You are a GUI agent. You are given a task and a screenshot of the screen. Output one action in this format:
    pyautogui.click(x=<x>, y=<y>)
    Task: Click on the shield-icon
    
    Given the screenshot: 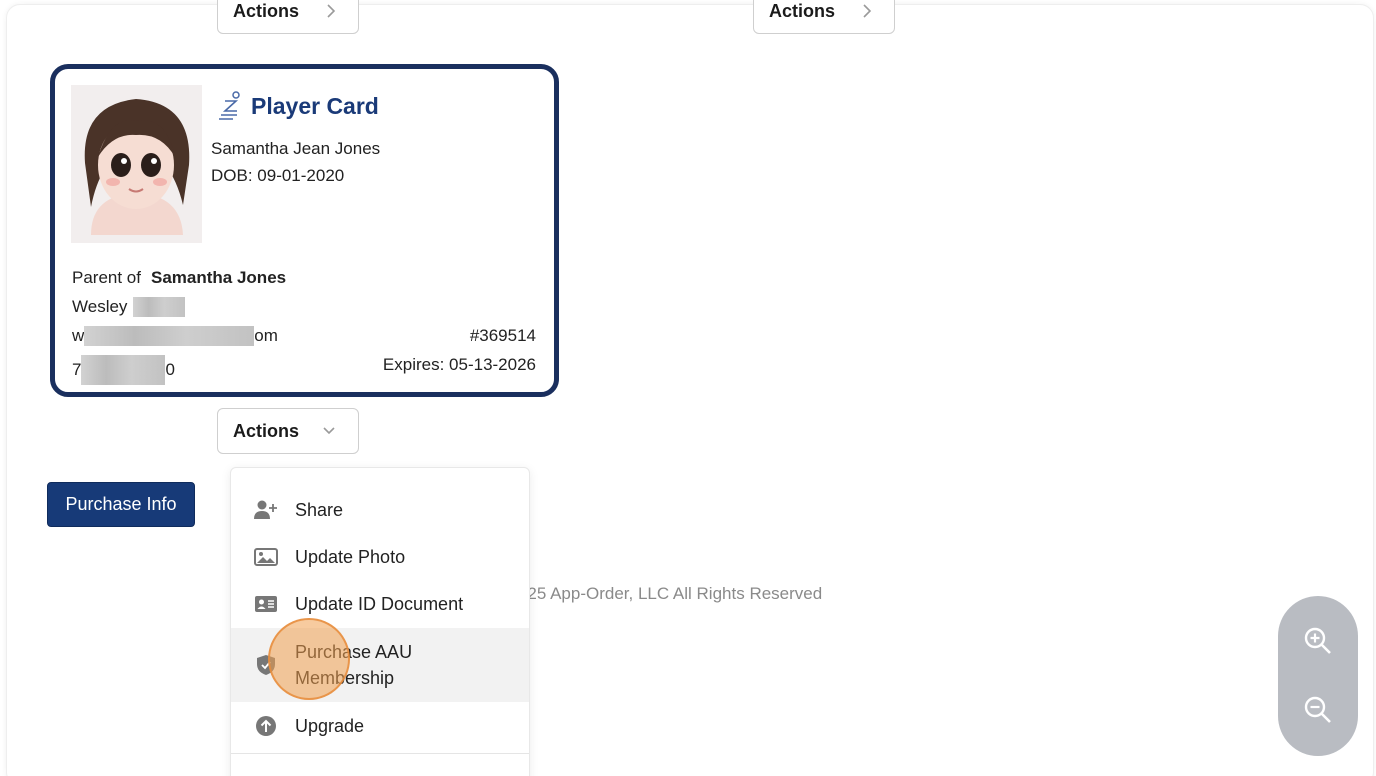 What is the action you would take?
    pyautogui.click(x=266, y=665)
    